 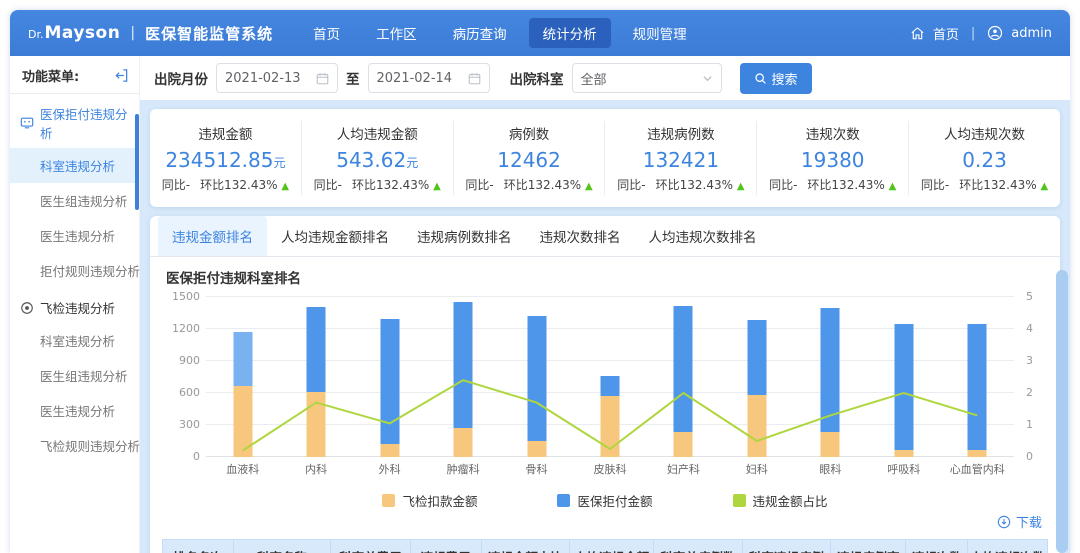 I want to click on stat-percapita-times: 人均违规次数 0.23 同比- 环比132.43% ▲, so click(x=984, y=158).